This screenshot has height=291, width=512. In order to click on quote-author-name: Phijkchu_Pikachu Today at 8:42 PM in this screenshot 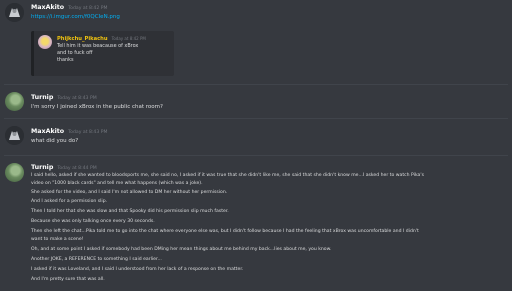, I will do `click(101, 39)`.